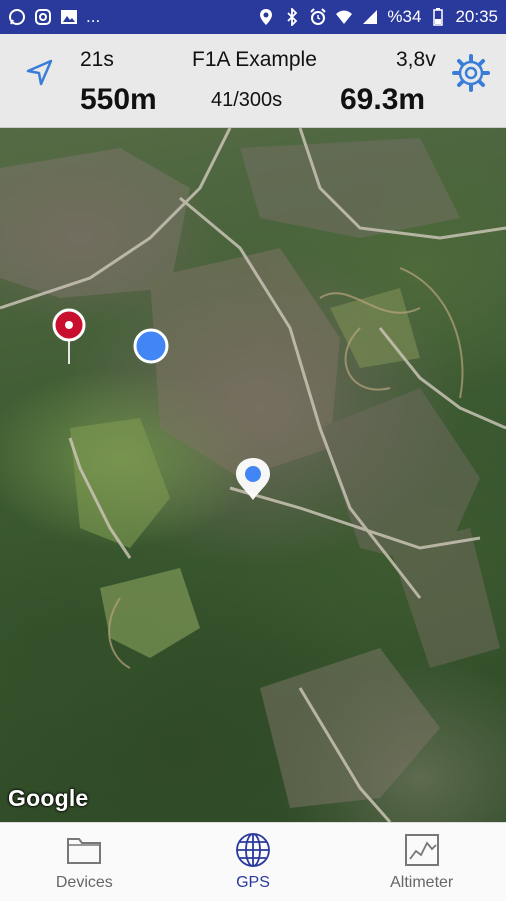  What do you see at coordinates (69, 17) in the screenshot?
I see `gallery-icon` at bounding box center [69, 17].